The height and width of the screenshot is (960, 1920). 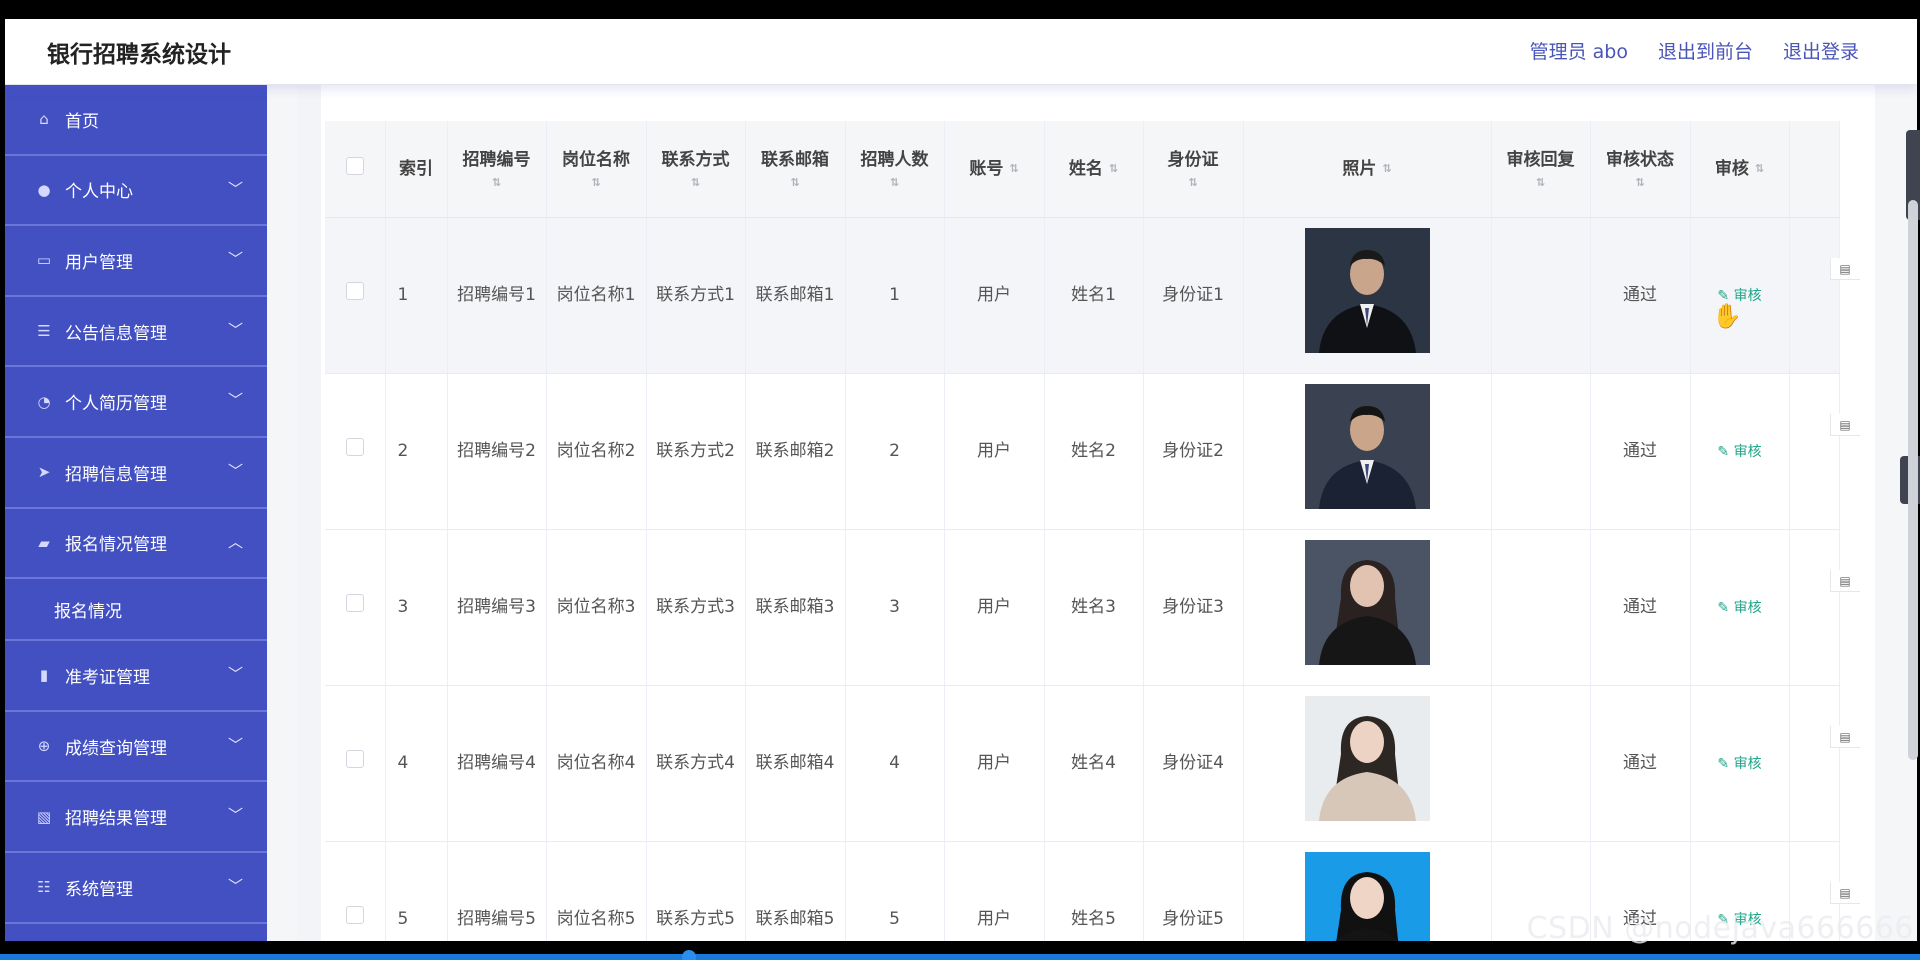 I want to click on sidebar-item-0: ⌂ 首页, so click(x=136, y=120).